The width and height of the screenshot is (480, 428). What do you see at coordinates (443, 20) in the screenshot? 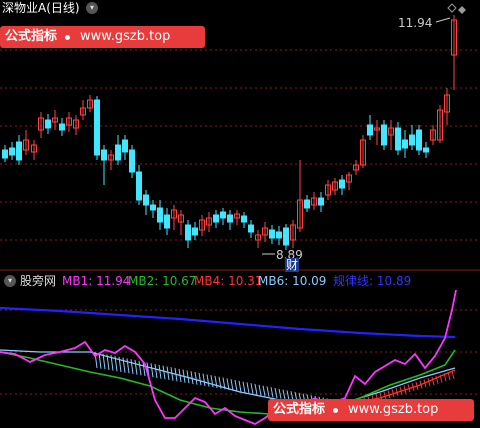
I see `high-arrow` at bounding box center [443, 20].